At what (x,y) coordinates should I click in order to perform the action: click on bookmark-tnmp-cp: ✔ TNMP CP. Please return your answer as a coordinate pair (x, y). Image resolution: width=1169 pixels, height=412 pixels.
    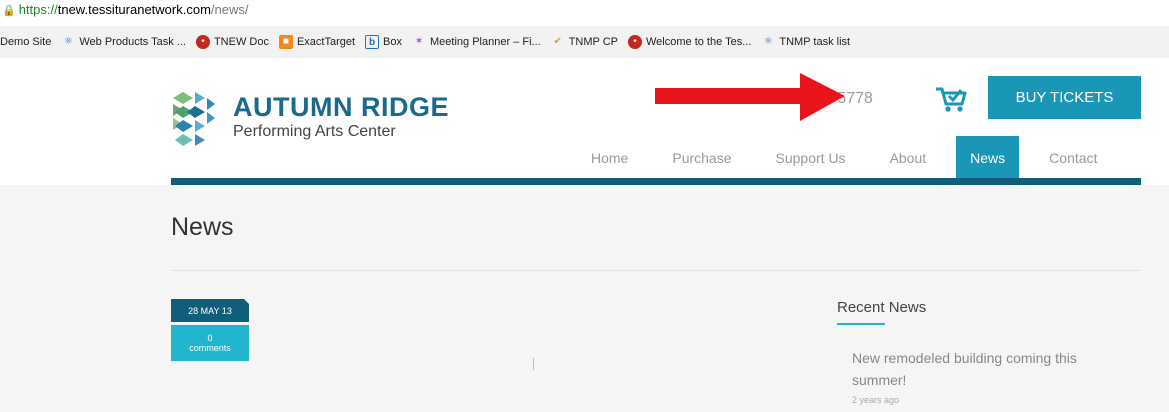
    Looking at the image, I should click on (584, 42).